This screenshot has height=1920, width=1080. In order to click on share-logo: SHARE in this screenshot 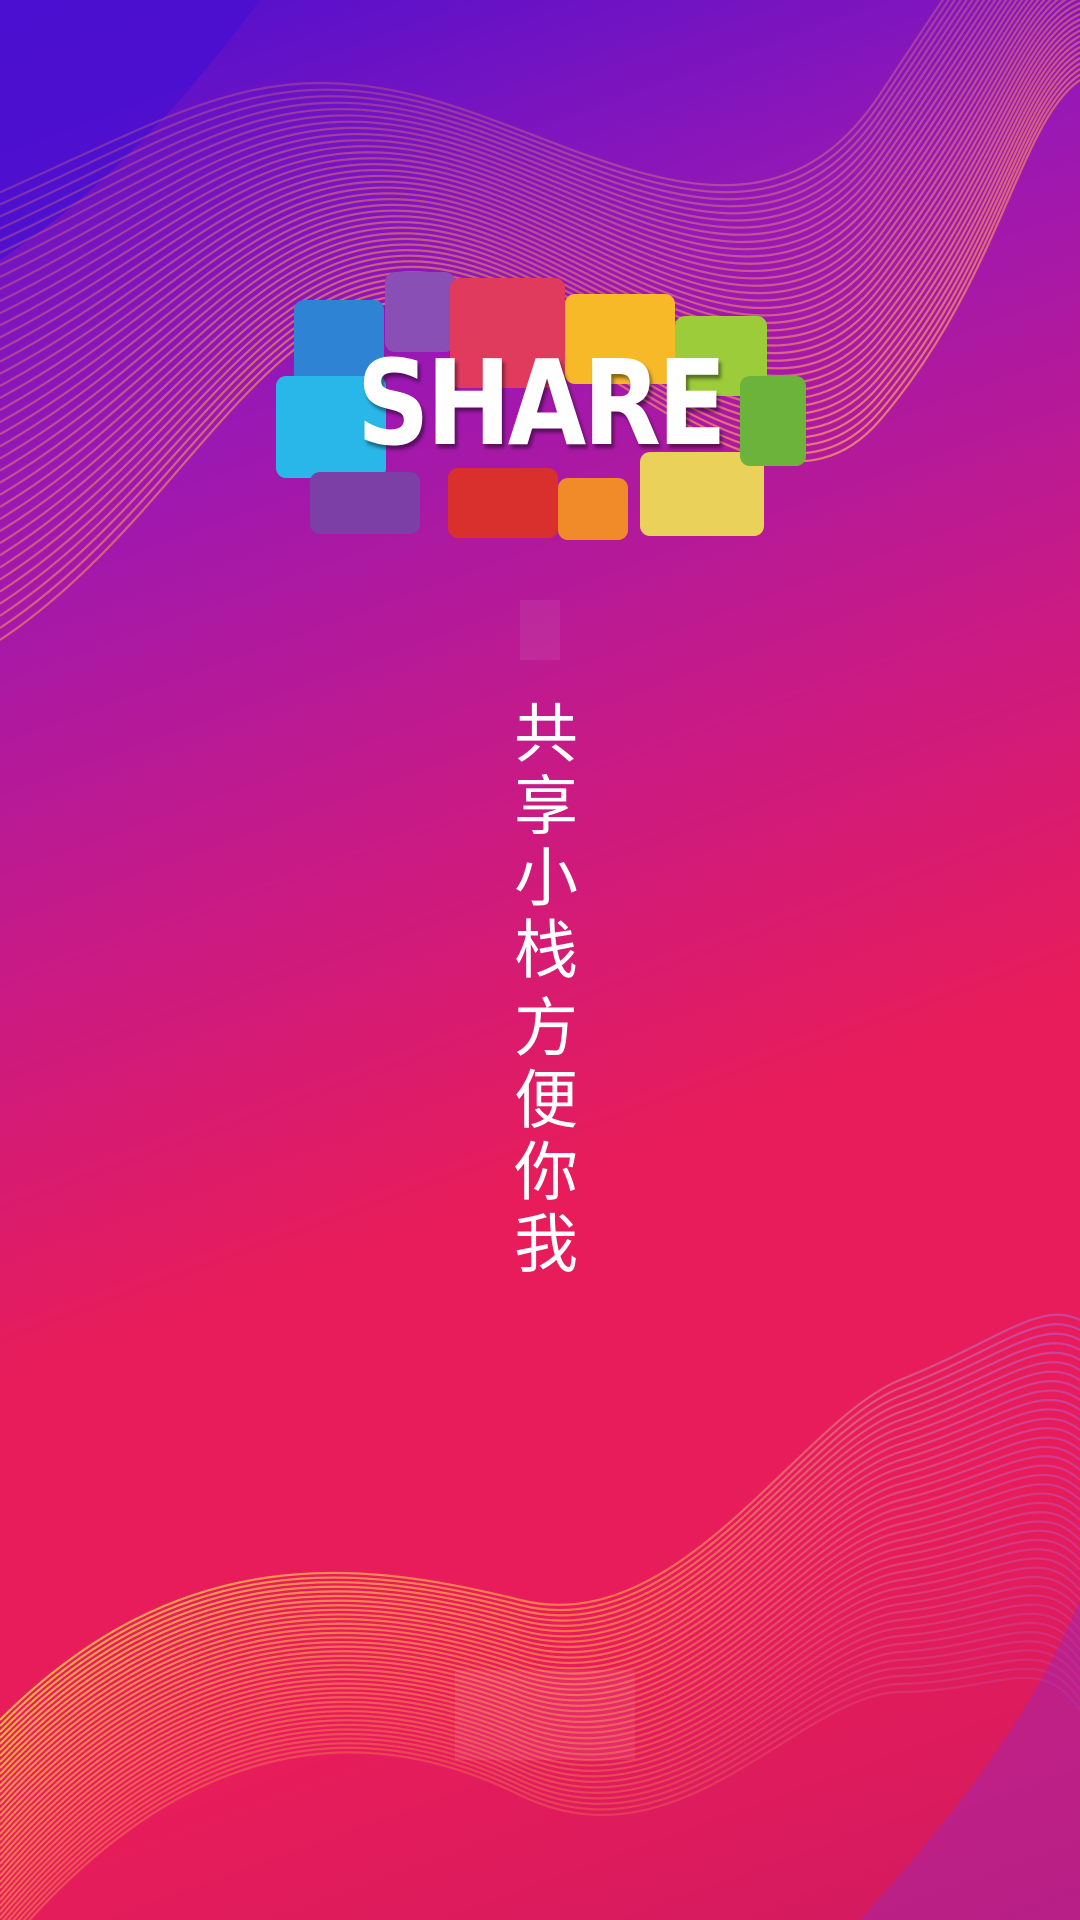, I will do `click(540, 422)`.